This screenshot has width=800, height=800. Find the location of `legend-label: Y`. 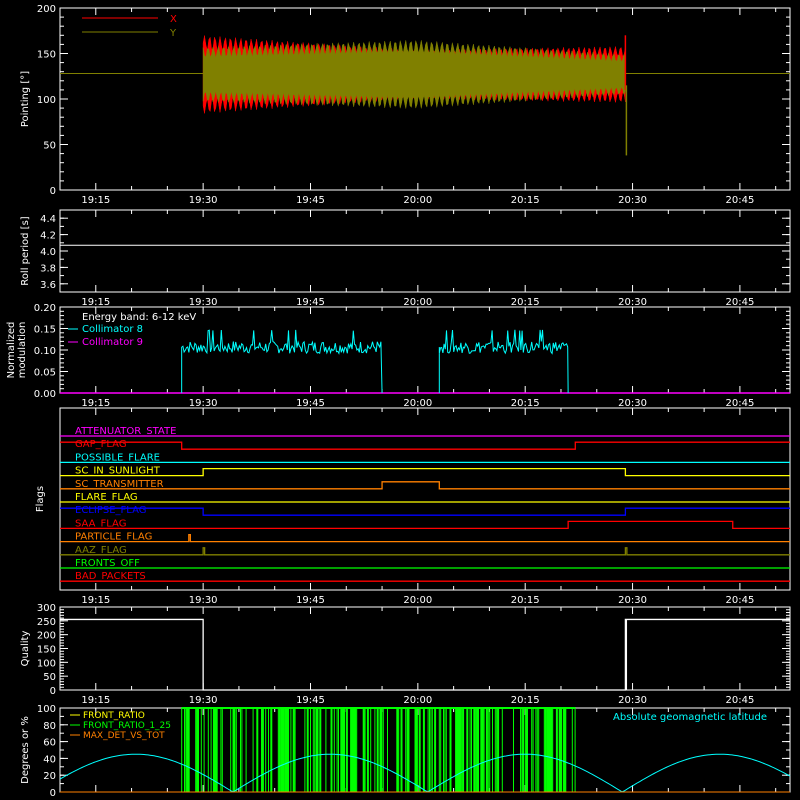

legend-label: Y is located at coordinates (173, 33).